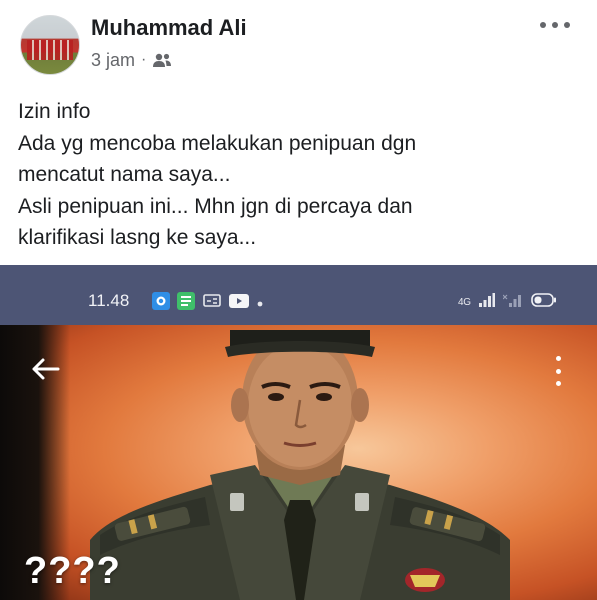 This screenshot has height=600, width=597. Describe the element at coordinates (298, 40) in the screenshot. I see `post-header: Muhammad Ali 3 jam ·` at that location.